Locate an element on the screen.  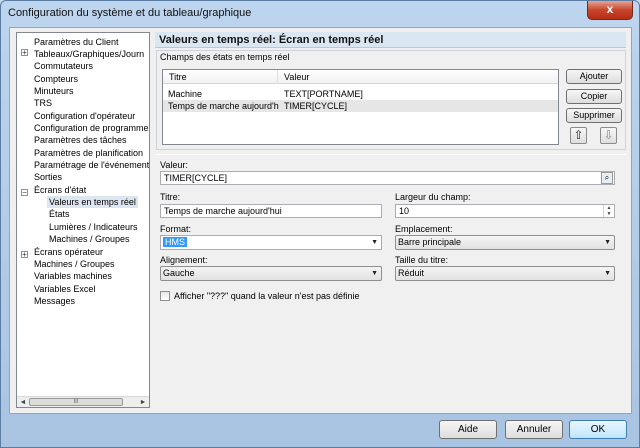
cell-valeur: TIMER[CYCLE] is located at coordinates (316, 106).